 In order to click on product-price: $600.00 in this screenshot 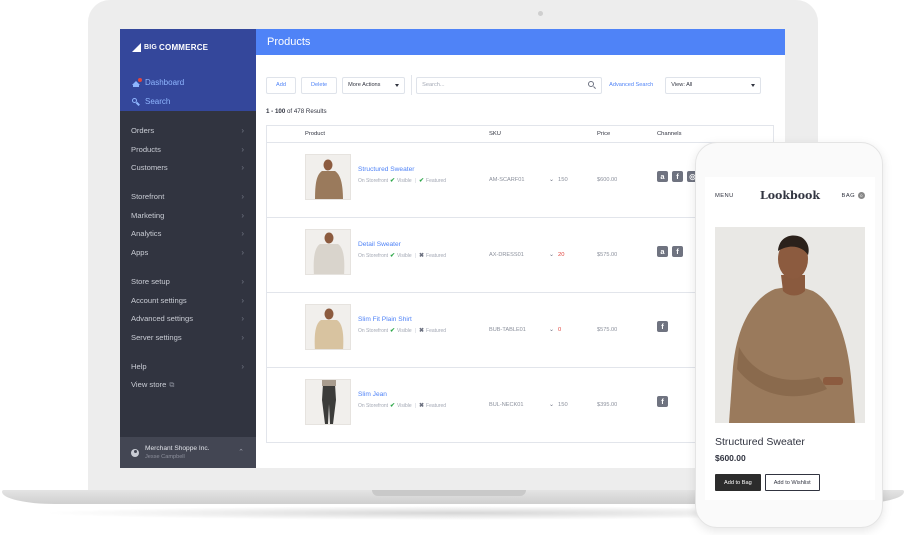, I will do `click(730, 458)`.